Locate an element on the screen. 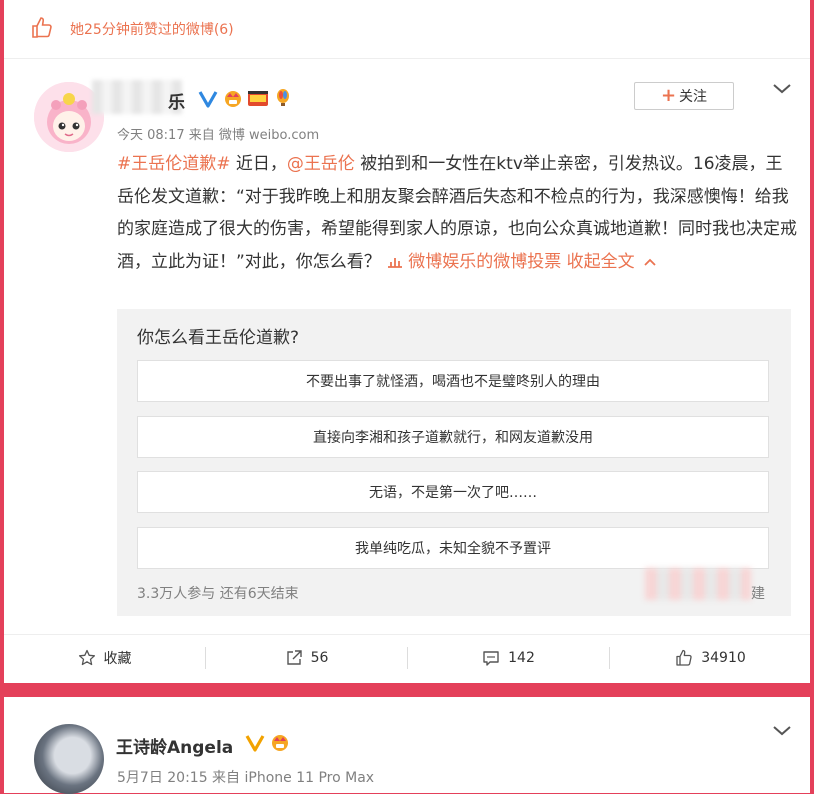  comment-count: 142 is located at coordinates (521, 658).